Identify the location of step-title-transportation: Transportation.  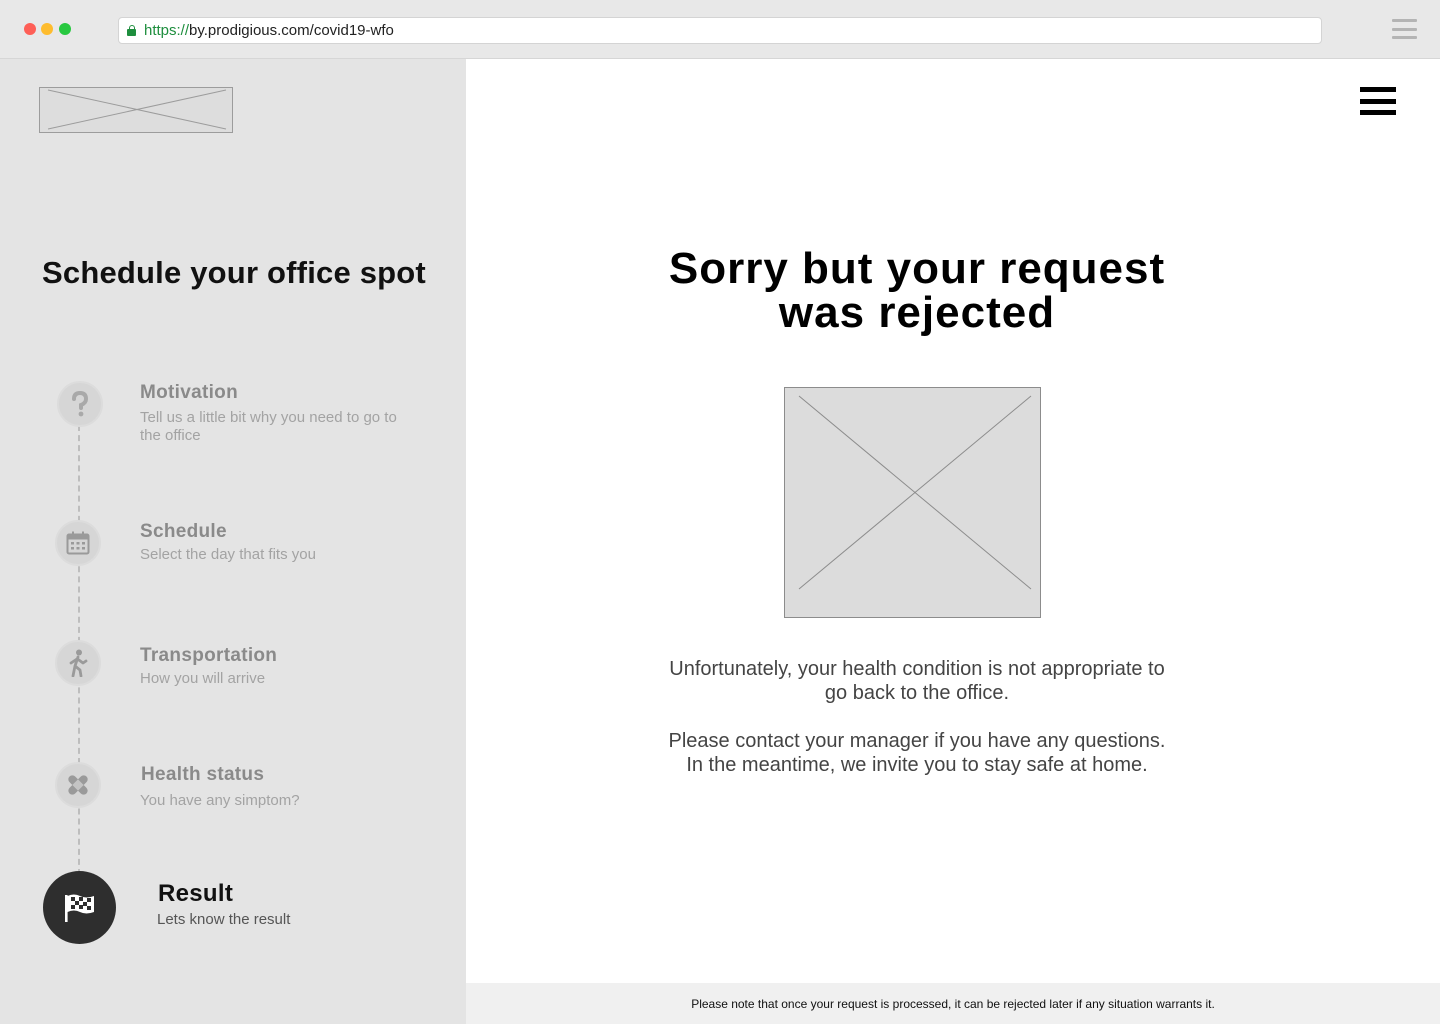
(209, 655).